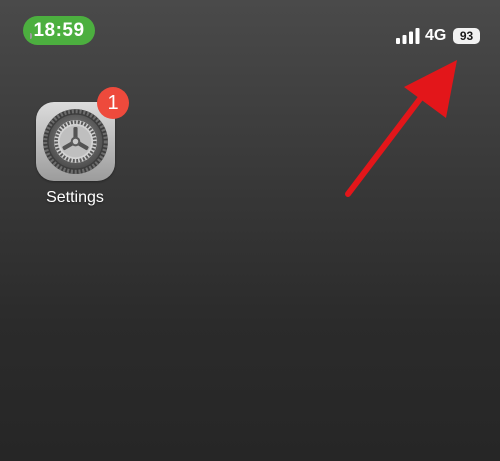  I want to click on badge-count: 1, so click(113, 103).